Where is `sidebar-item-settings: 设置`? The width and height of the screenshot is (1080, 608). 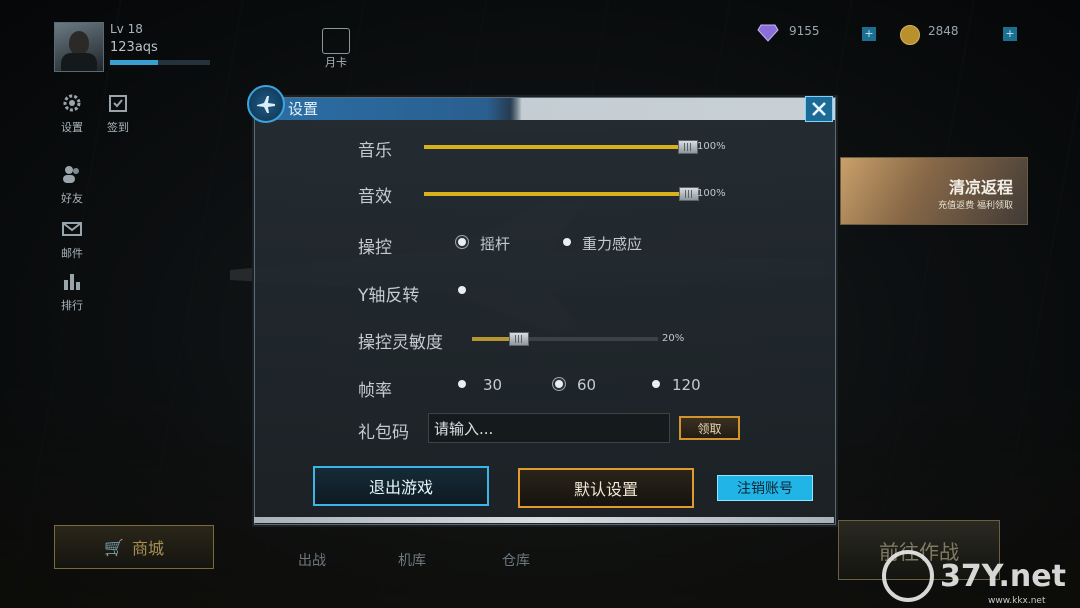
sidebar-item-settings: 设置 is located at coordinates (72, 113).